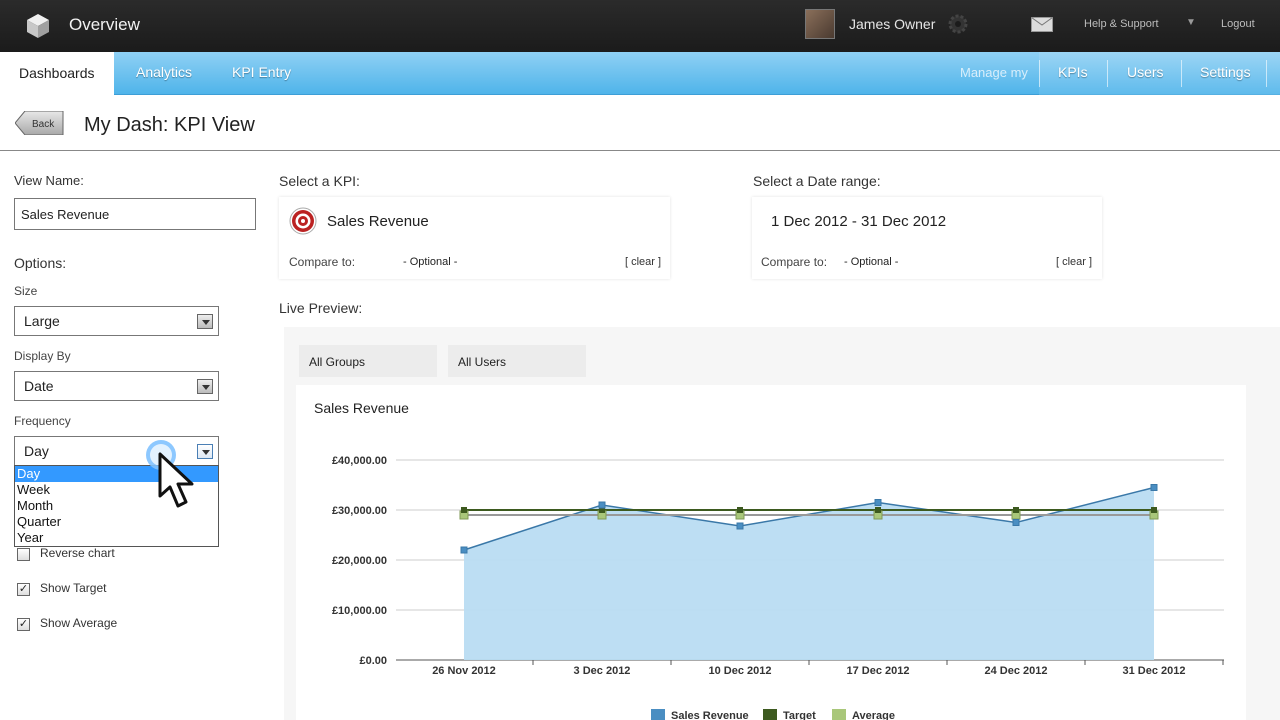 This screenshot has height=720, width=1280. I want to click on x-tick-label: 31 Dec 2012, so click(1154, 671).